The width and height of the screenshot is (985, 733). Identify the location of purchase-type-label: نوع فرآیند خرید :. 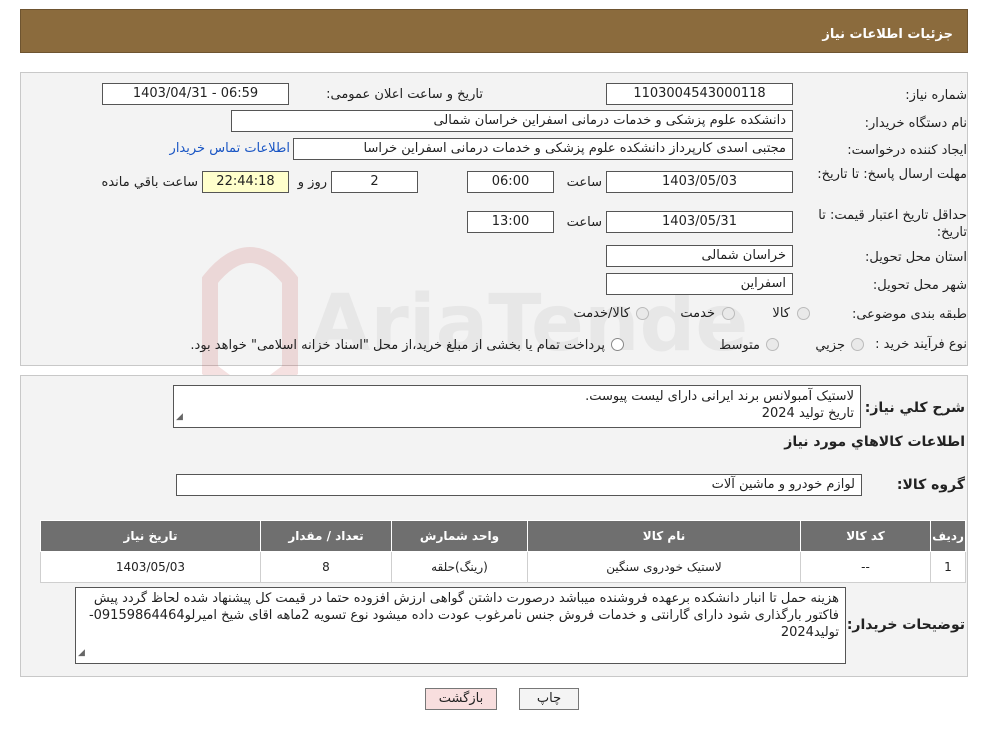
(921, 344).